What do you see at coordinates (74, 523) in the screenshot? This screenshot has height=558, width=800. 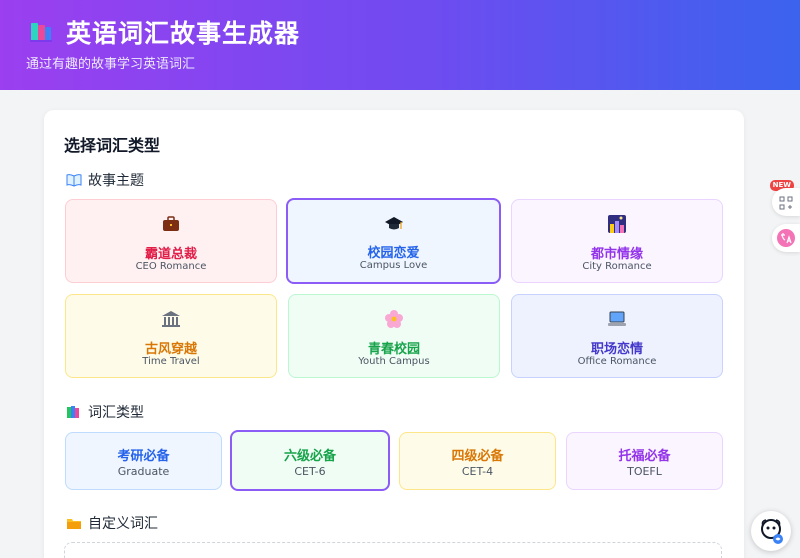 I see `folder-icon` at bounding box center [74, 523].